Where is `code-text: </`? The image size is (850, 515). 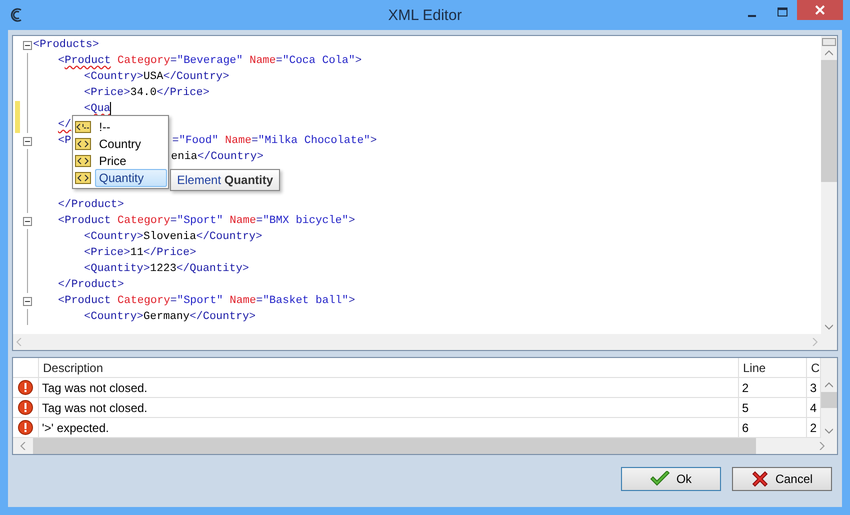
code-text: </ is located at coordinates (65, 125).